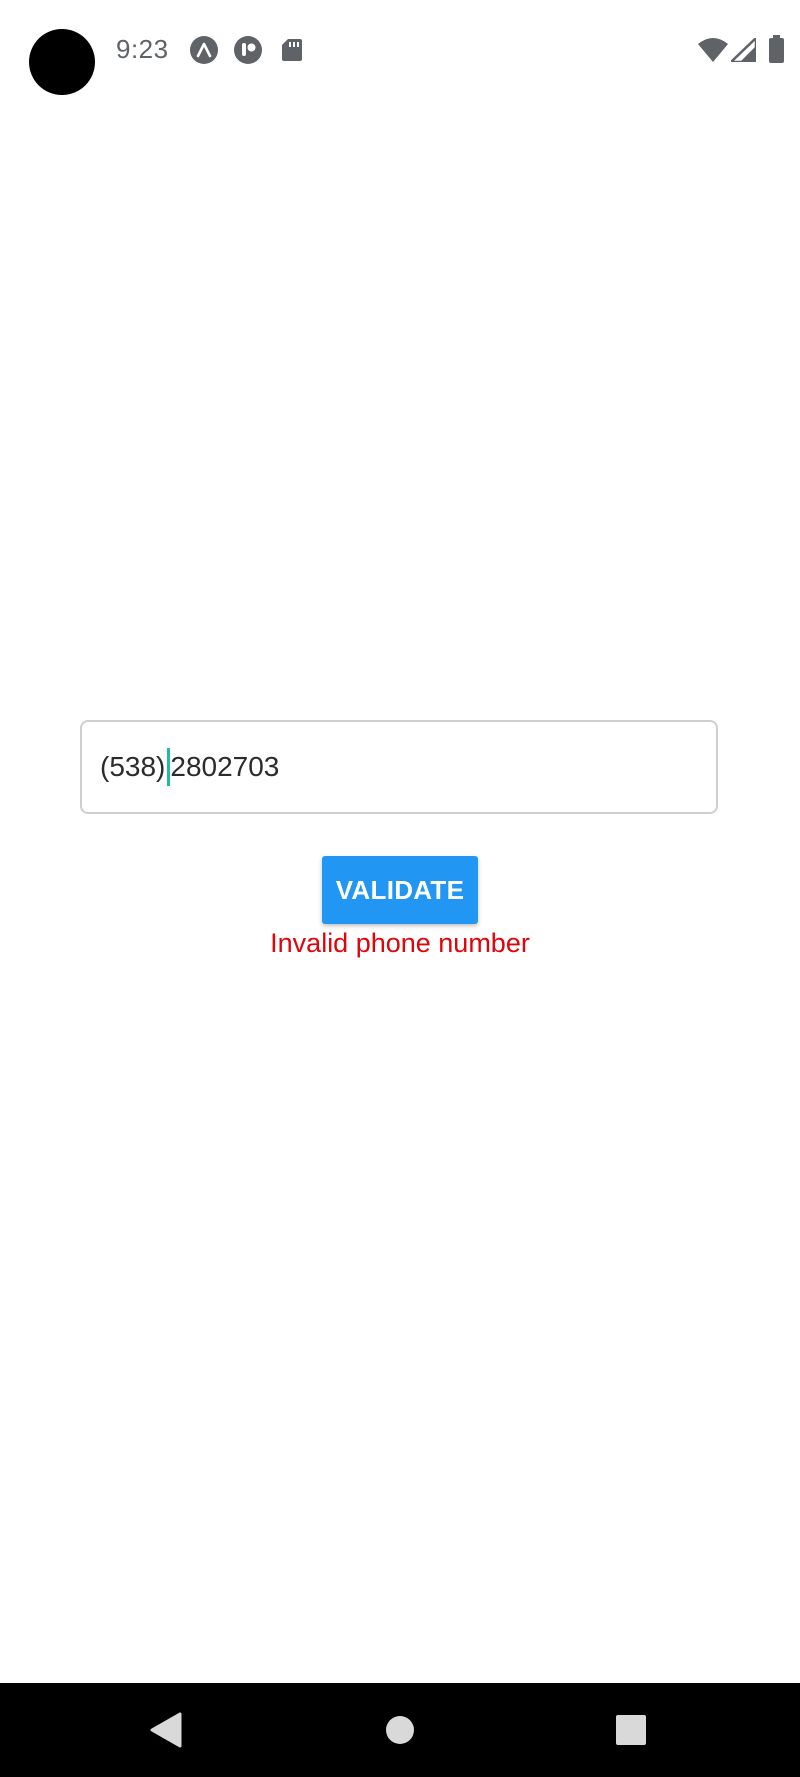 The height and width of the screenshot is (1777, 800). What do you see at coordinates (133, 766) in the screenshot?
I see `phone-input-text-before-caret: (538)` at bounding box center [133, 766].